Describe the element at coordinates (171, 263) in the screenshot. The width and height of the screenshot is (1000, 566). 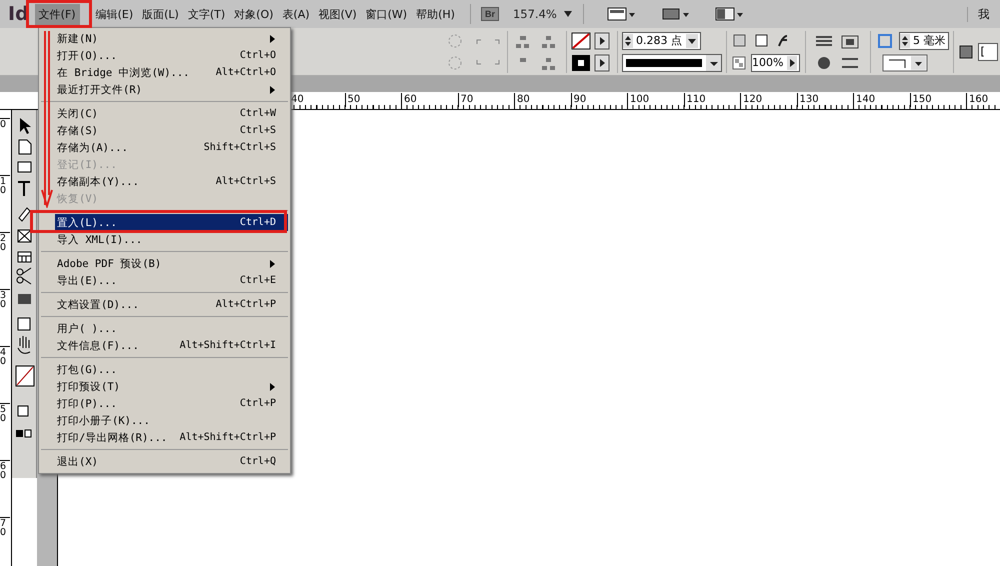
I see `menu-item: Adobe PDF 预设(B)` at that location.